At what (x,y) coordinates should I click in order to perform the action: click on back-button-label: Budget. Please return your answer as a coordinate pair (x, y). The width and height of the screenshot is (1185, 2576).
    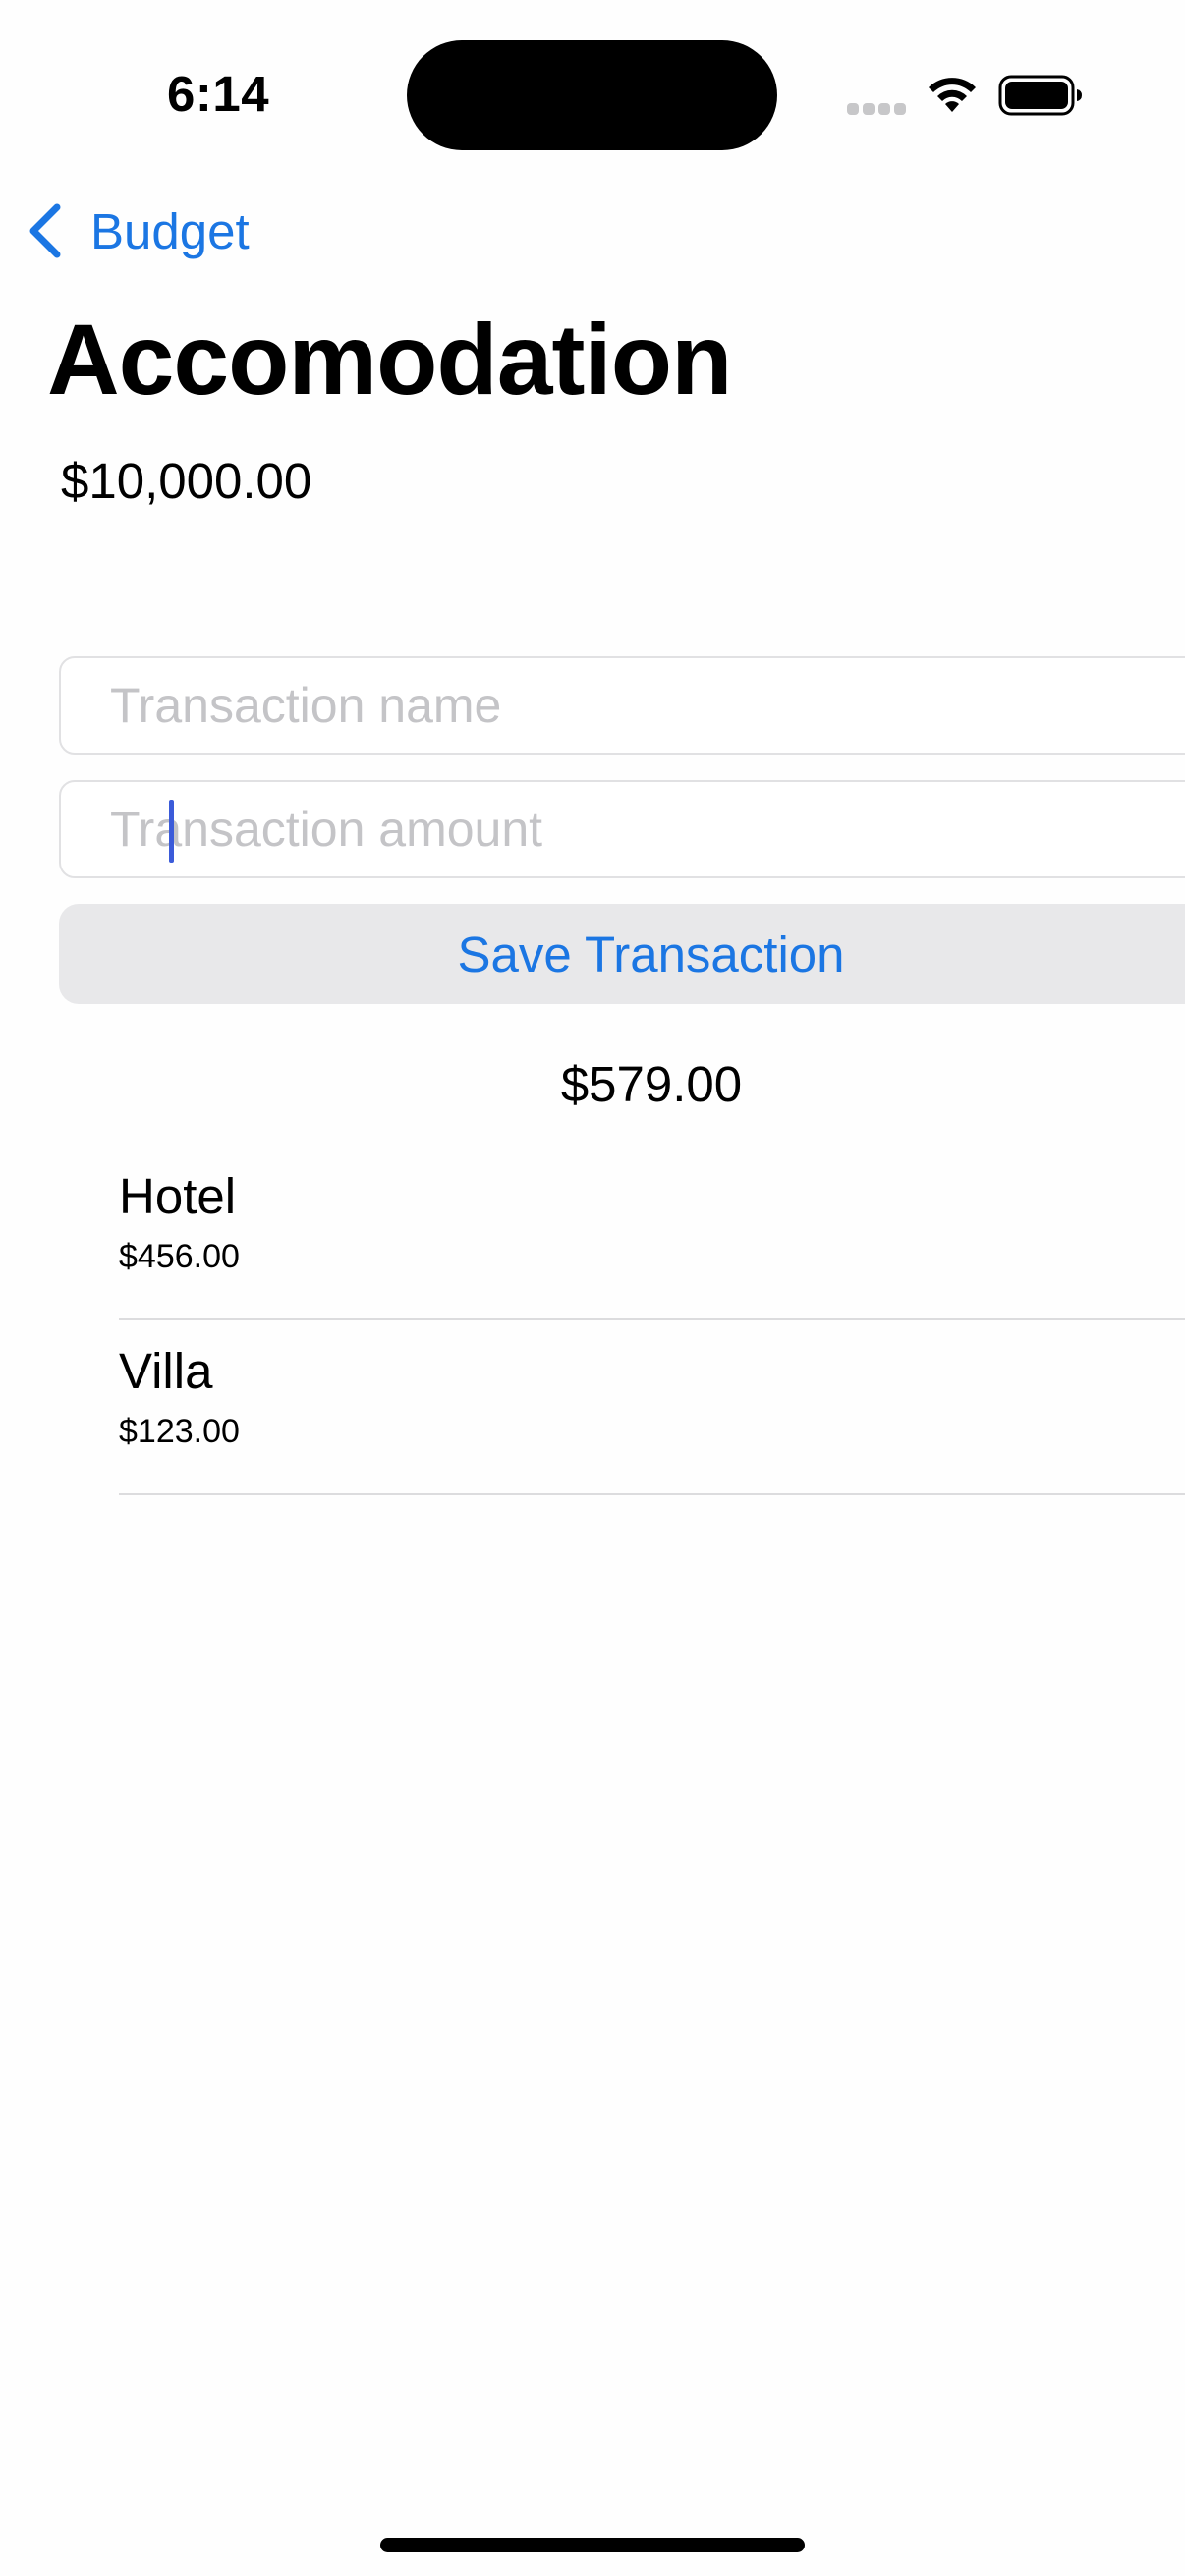
    Looking at the image, I should click on (170, 230).